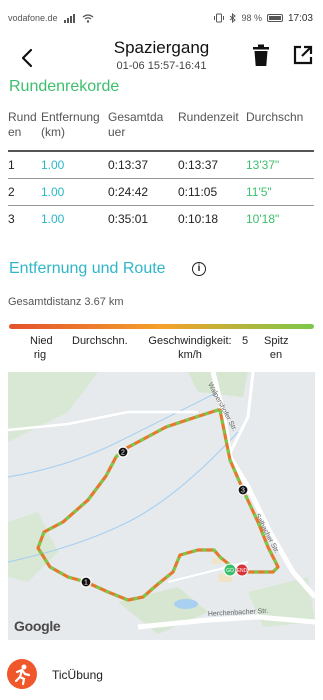 Image resolution: width=323 pixels, height=700 pixels. I want to click on app-logo-icon, so click(22, 674).